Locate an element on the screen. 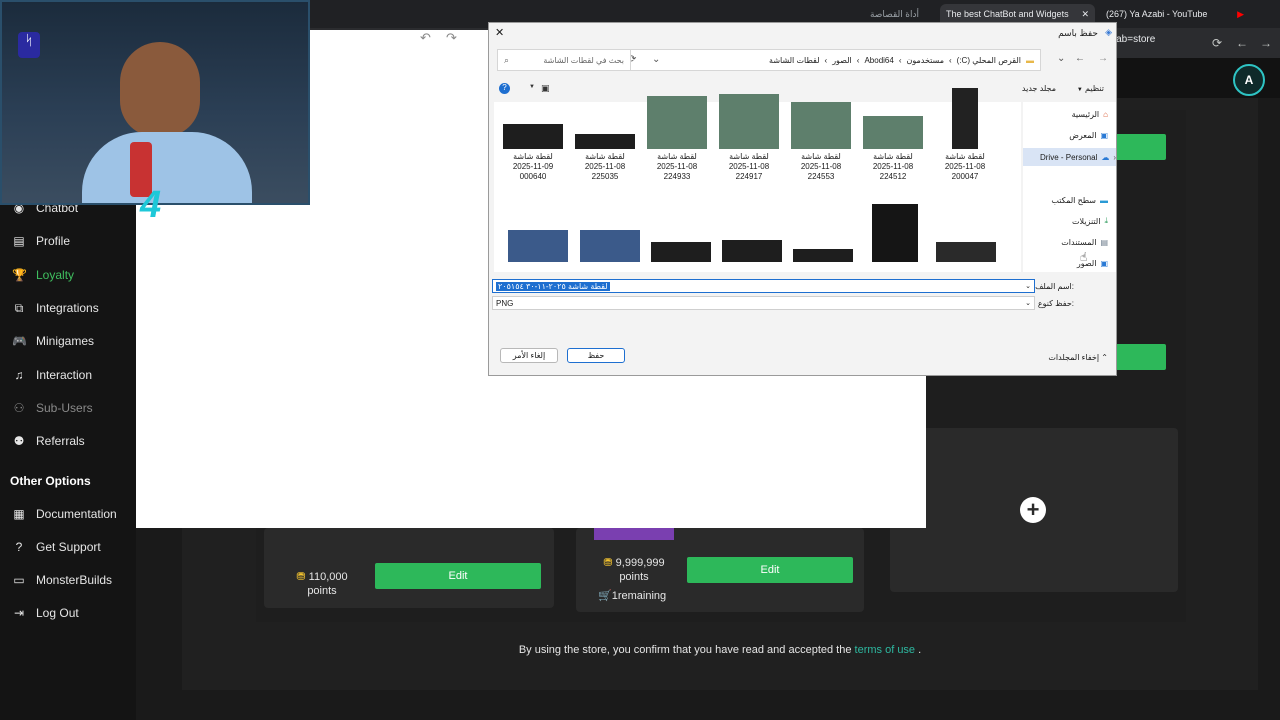 This screenshot has width=1280, height=720. nav-desktop: سطح المكتب ▬ is located at coordinates (1079, 200).